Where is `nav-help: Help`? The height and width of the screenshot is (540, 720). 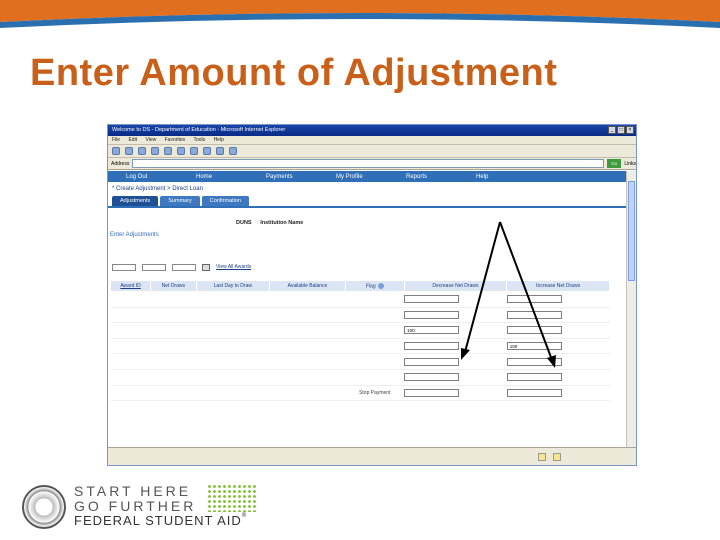
nav-help: Help is located at coordinates (511, 177).